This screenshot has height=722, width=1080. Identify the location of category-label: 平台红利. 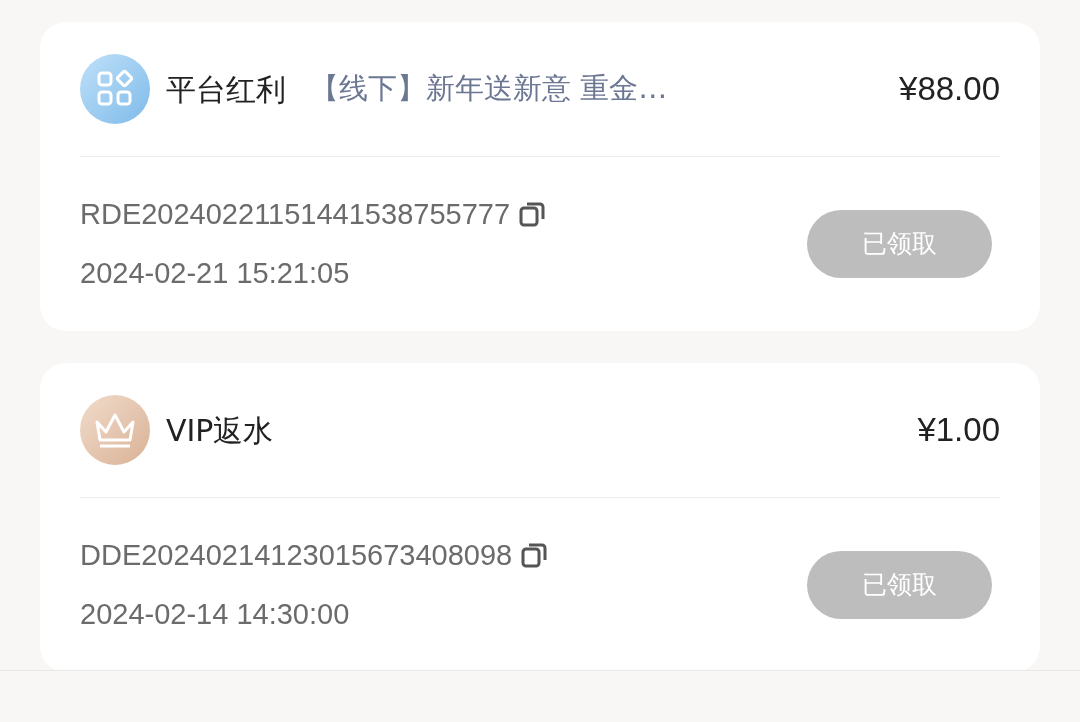
(226, 89).